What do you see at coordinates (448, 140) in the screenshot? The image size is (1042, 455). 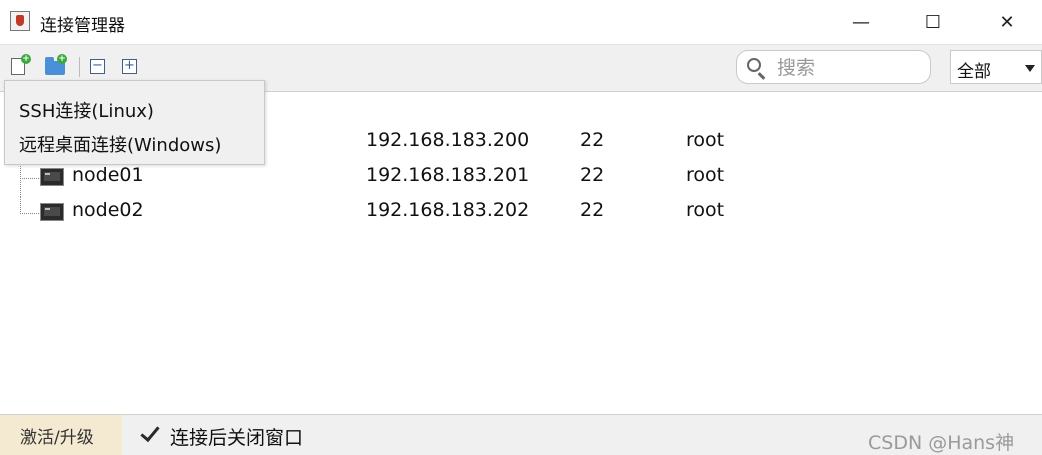 I see `host-ip: 192.168.183.200` at bounding box center [448, 140].